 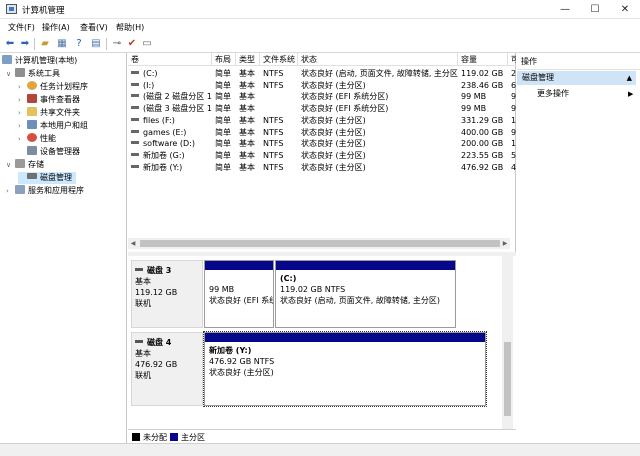 What do you see at coordinates (578, 61) in the screenshot?
I see `actions-title: 操作` at bounding box center [578, 61].